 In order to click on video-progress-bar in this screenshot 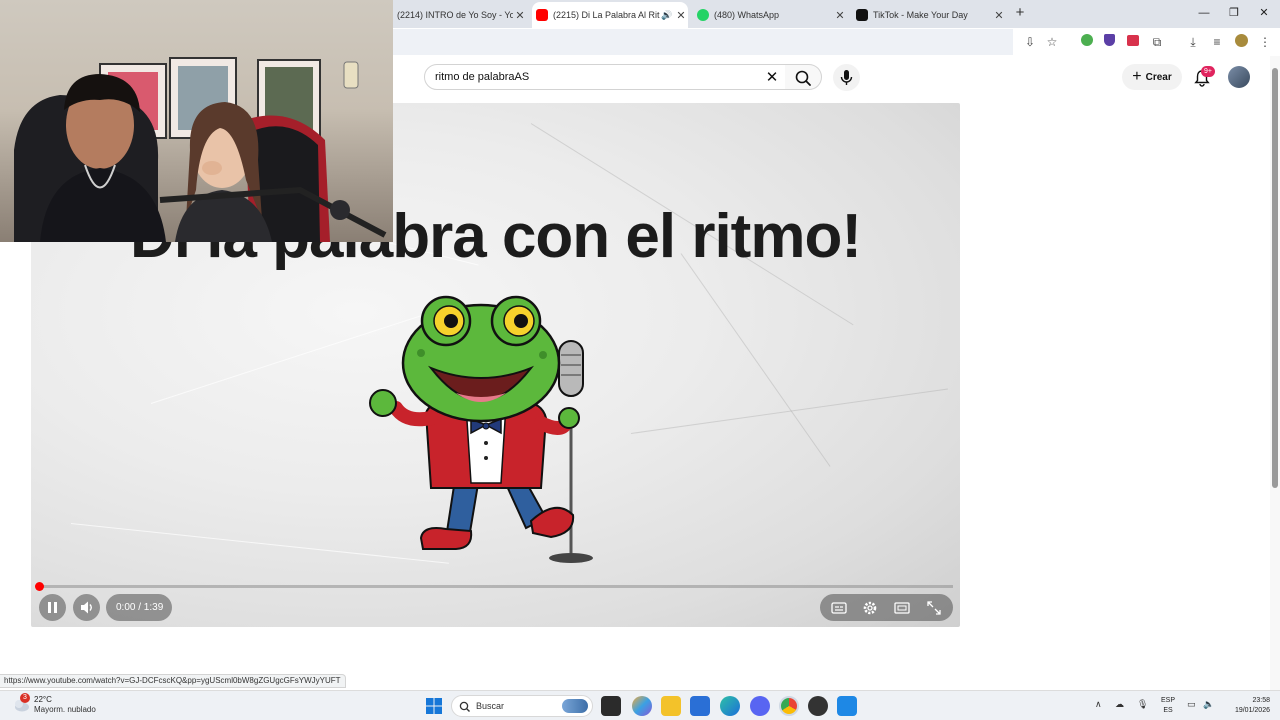, I will do `click(494, 586)`.